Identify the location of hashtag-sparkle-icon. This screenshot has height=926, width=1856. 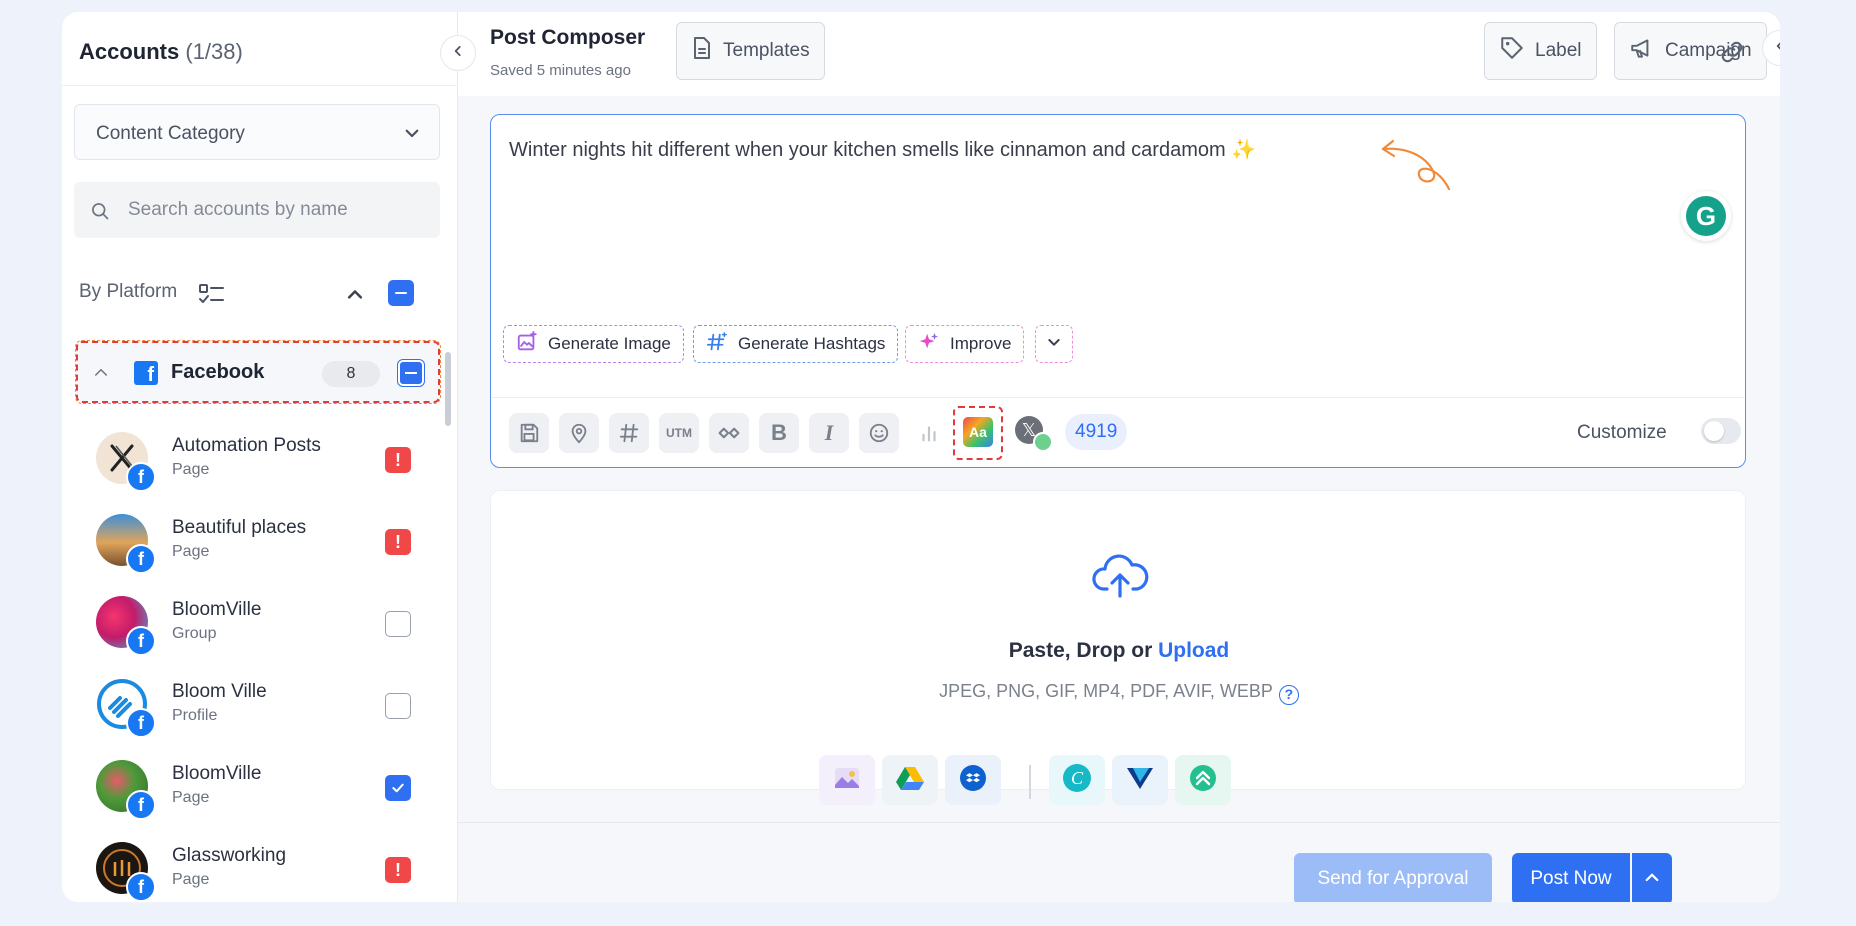
(717, 344).